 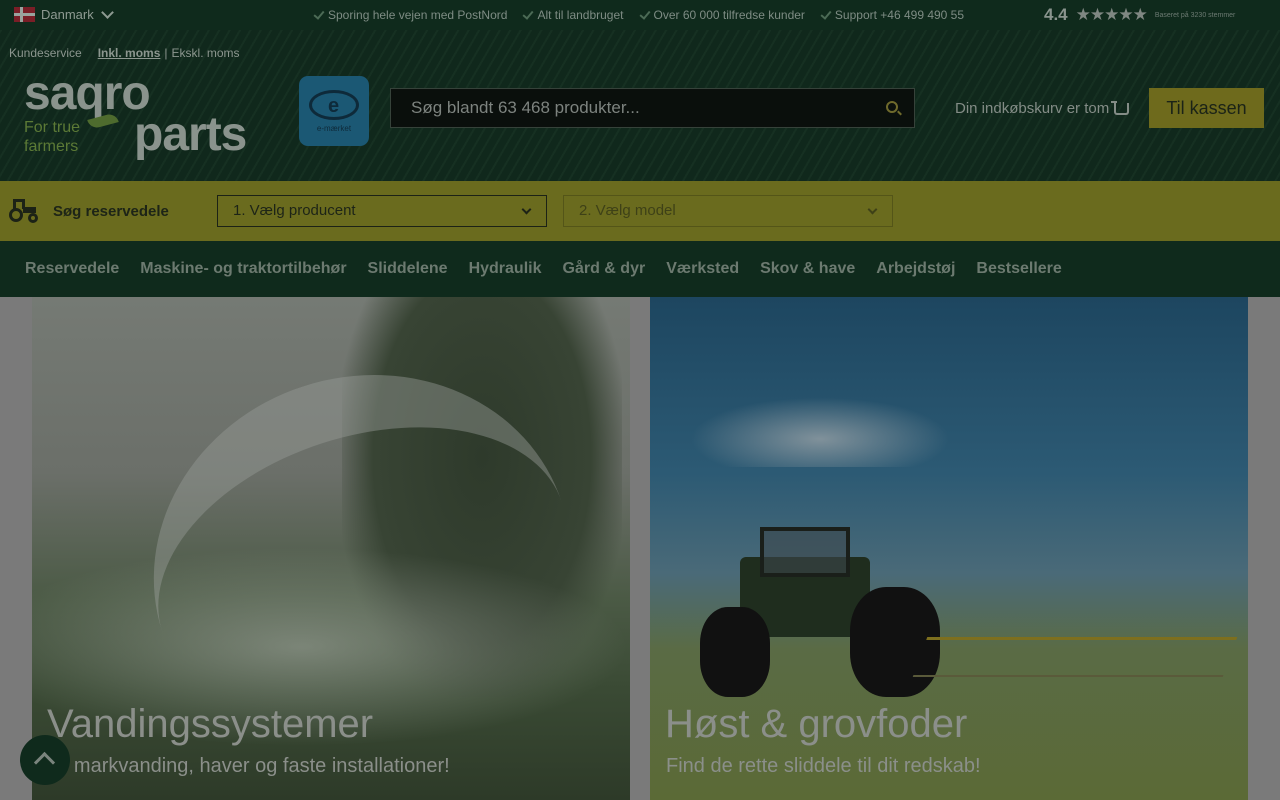 What do you see at coordinates (52, 137) in the screenshot?
I see `logo-tagline: For true farmers` at bounding box center [52, 137].